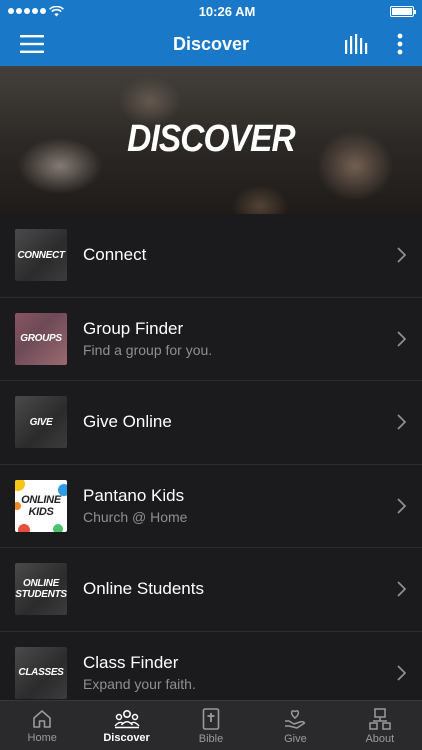  What do you see at coordinates (41, 505) in the screenshot?
I see `kids-thumbnail: Online Kids` at bounding box center [41, 505].